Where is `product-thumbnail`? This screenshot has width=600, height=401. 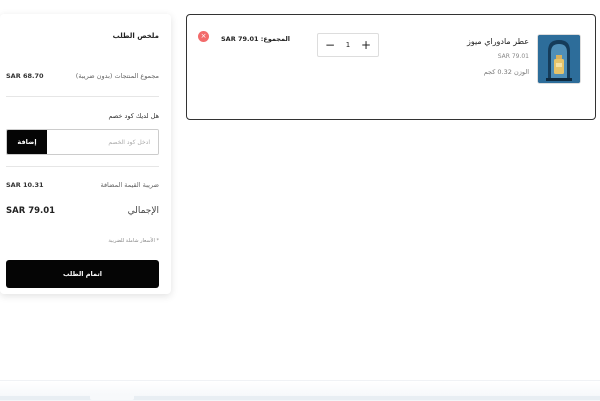
product-thumbnail is located at coordinates (559, 59).